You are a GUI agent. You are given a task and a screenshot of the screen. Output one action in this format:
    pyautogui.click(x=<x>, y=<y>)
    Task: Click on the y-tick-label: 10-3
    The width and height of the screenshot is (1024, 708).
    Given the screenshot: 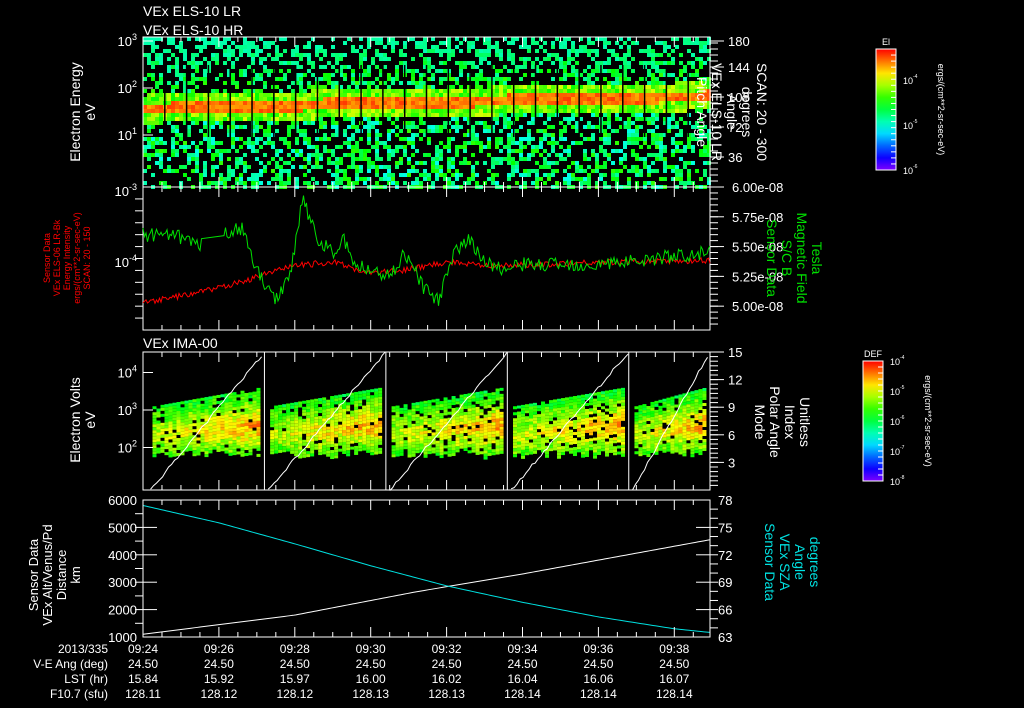 What is the action you would take?
    pyautogui.click(x=126, y=190)
    